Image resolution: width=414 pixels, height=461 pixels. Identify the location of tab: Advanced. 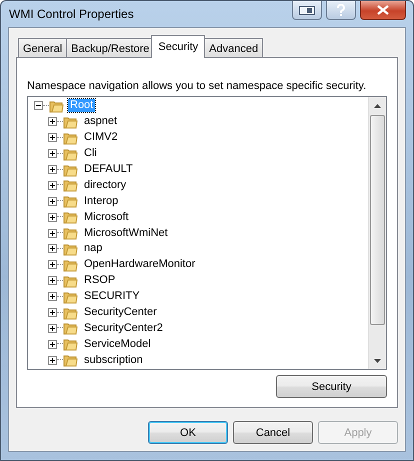
(234, 48).